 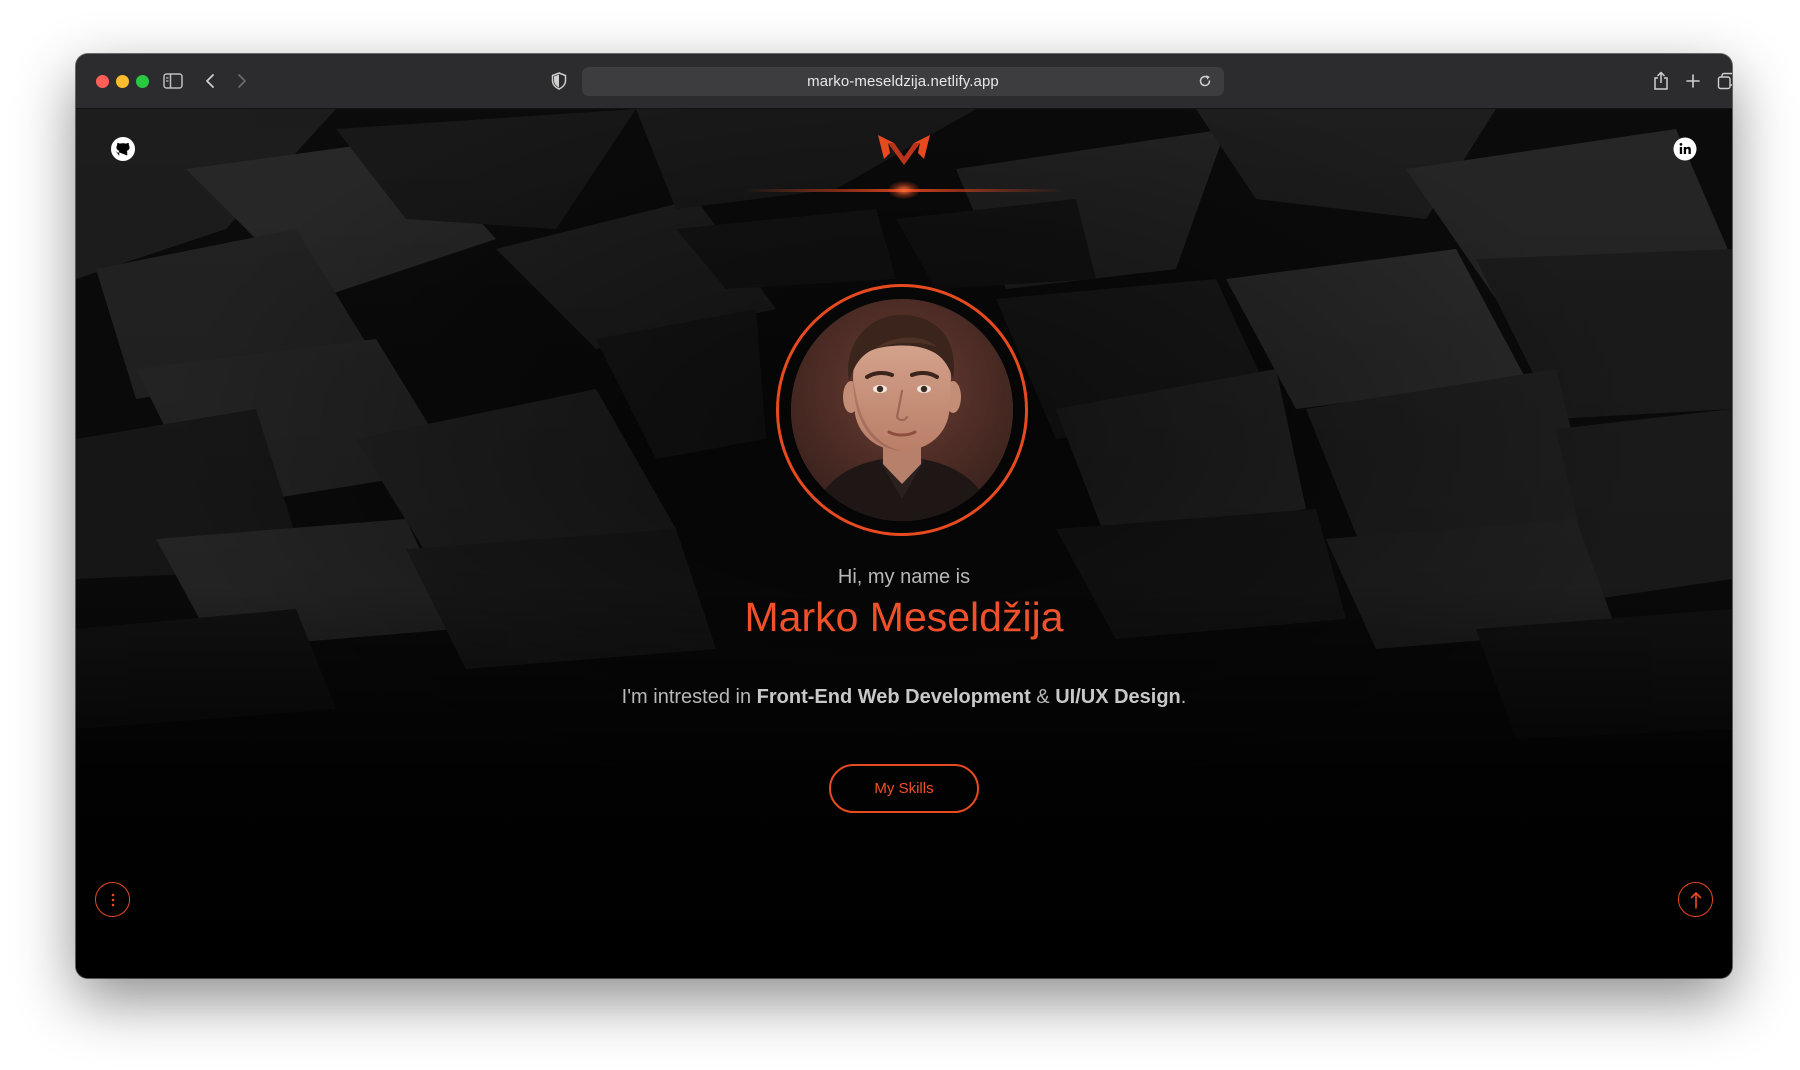 I want to click on linkedin-icon, so click(x=1685, y=149).